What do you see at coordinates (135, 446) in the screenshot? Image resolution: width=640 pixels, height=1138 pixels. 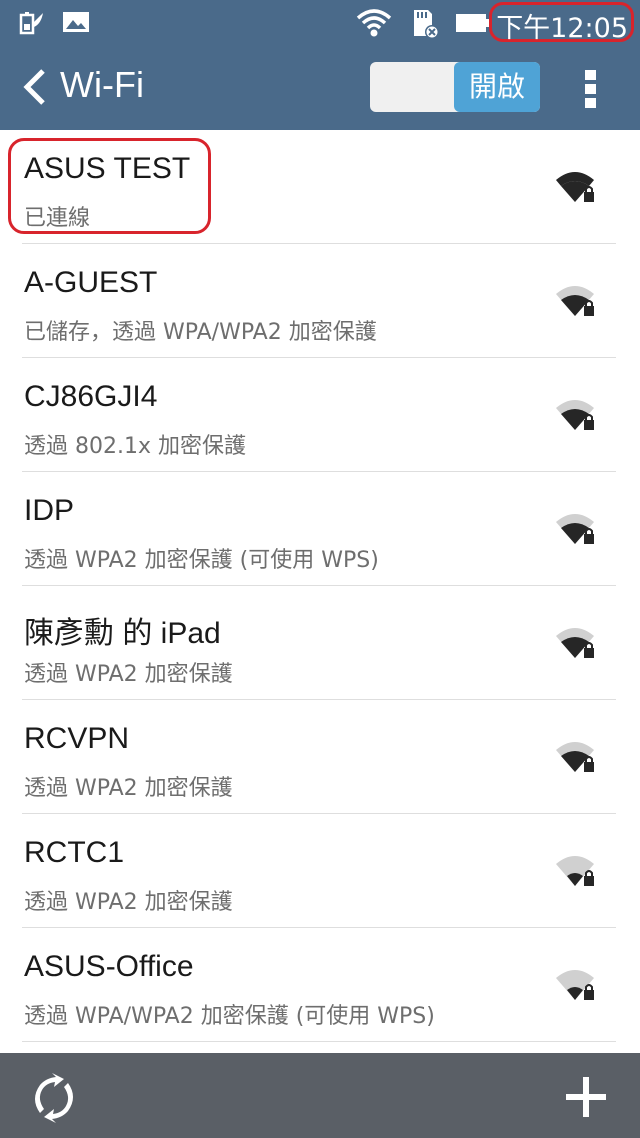 I see `network-summary: 透過 802.1x 加密保護` at bounding box center [135, 446].